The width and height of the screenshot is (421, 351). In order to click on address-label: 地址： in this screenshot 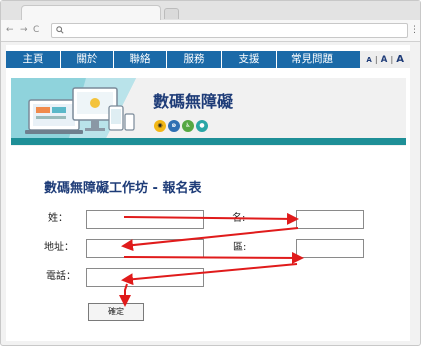, I will do `click(59, 247)`.